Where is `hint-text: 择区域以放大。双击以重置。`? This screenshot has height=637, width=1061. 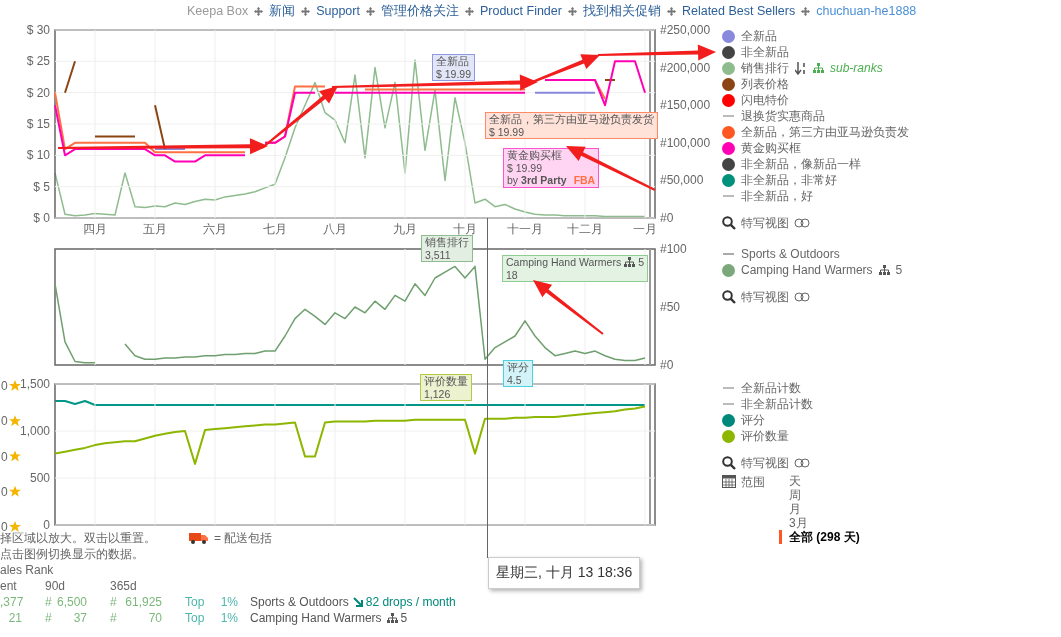 hint-text: 择区域以放大。双击以重置。 is located at coordinates (78, 538).